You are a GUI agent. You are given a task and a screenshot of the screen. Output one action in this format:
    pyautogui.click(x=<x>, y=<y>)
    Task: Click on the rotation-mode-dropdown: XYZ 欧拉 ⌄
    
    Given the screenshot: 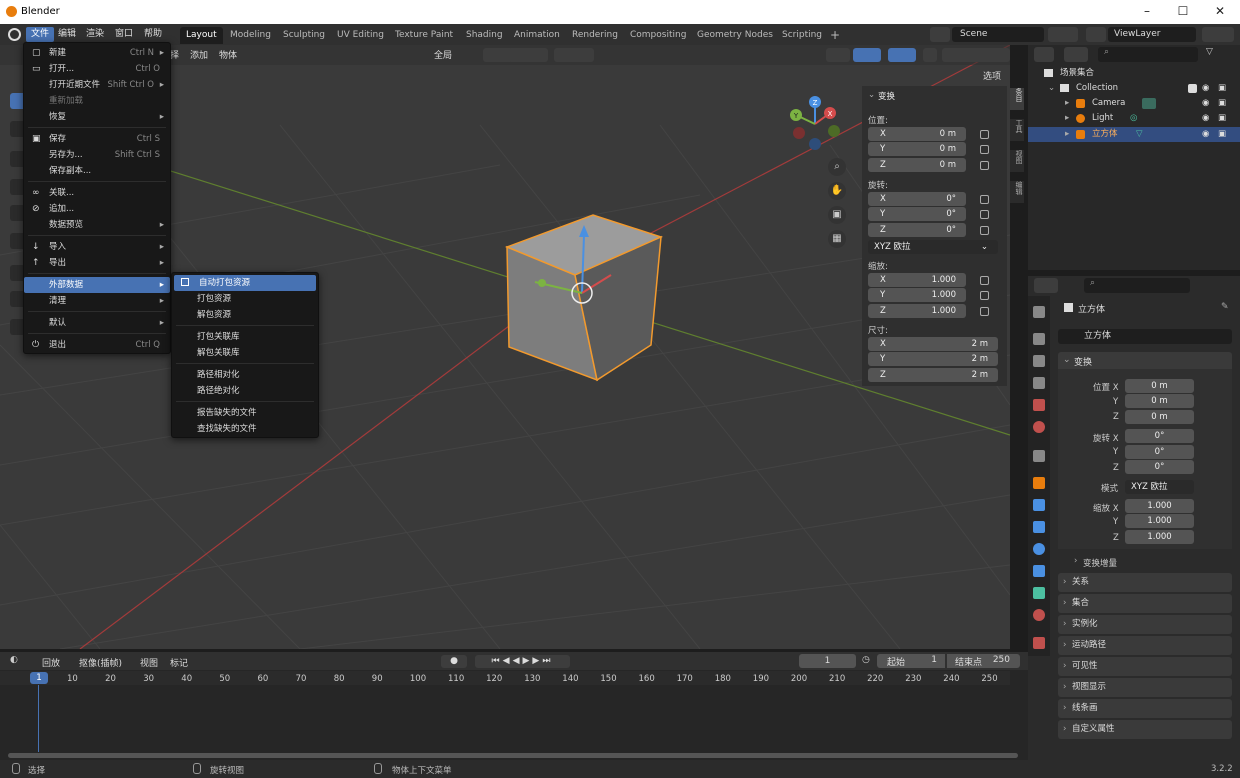 What is the action you would take?
    pyautogui.click(x=933, y=247)
    